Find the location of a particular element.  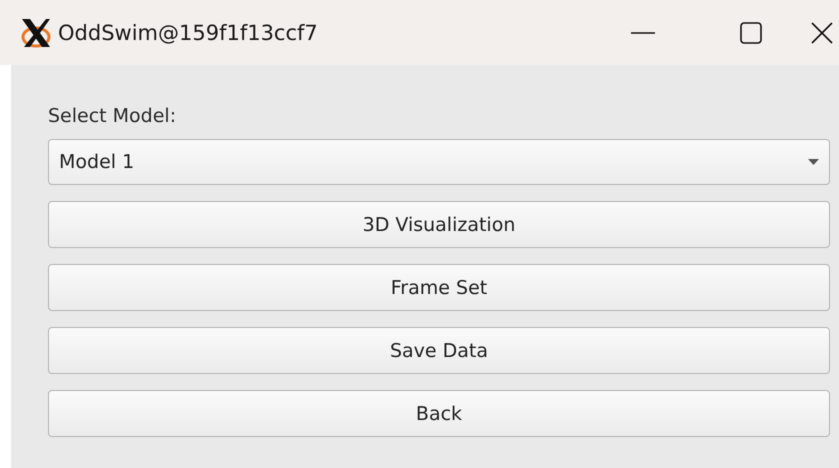

window-title: OddSwim@159f1f13ccf7 is located at coordinates (188, 32).